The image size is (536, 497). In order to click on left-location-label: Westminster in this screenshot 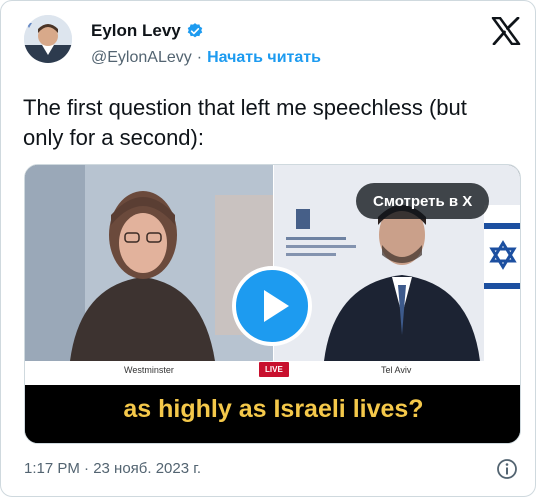, I will do `click(149, 370)`.